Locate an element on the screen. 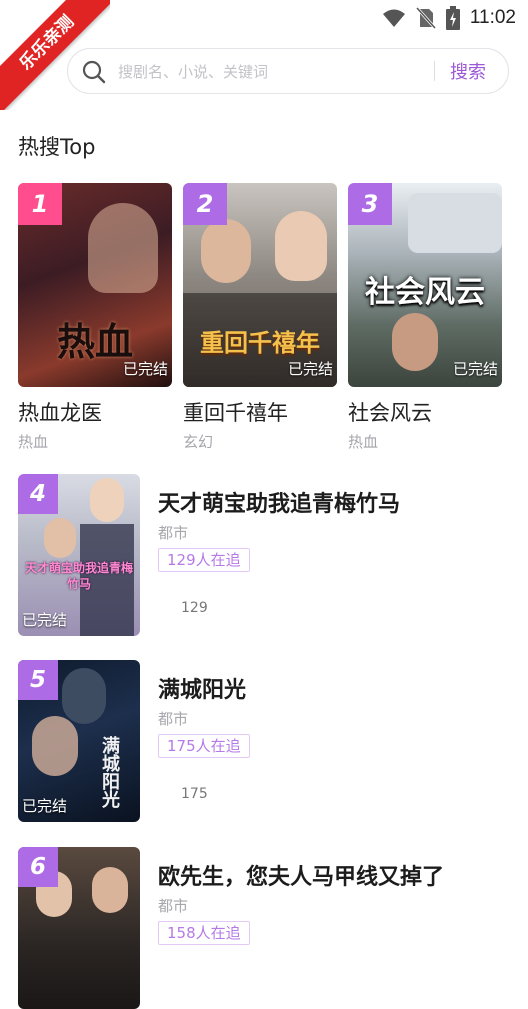  cover-title-art: 重回千禧年 is located at coordinates (260, 343).